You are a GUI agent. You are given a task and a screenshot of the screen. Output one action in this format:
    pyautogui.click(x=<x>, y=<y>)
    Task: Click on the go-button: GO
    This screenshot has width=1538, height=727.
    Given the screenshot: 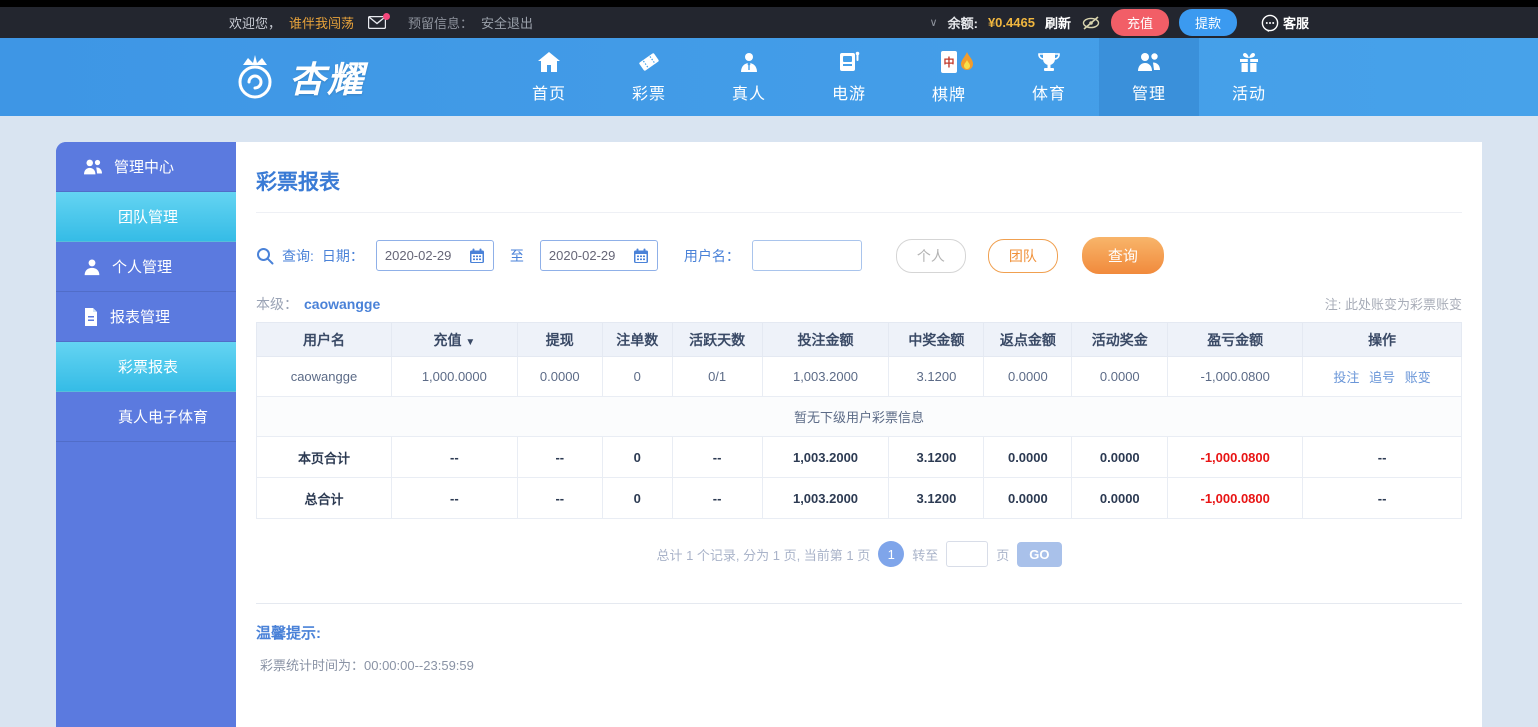 What is the action you would take?
    pyautogui.click(x=1039, y=554)
    